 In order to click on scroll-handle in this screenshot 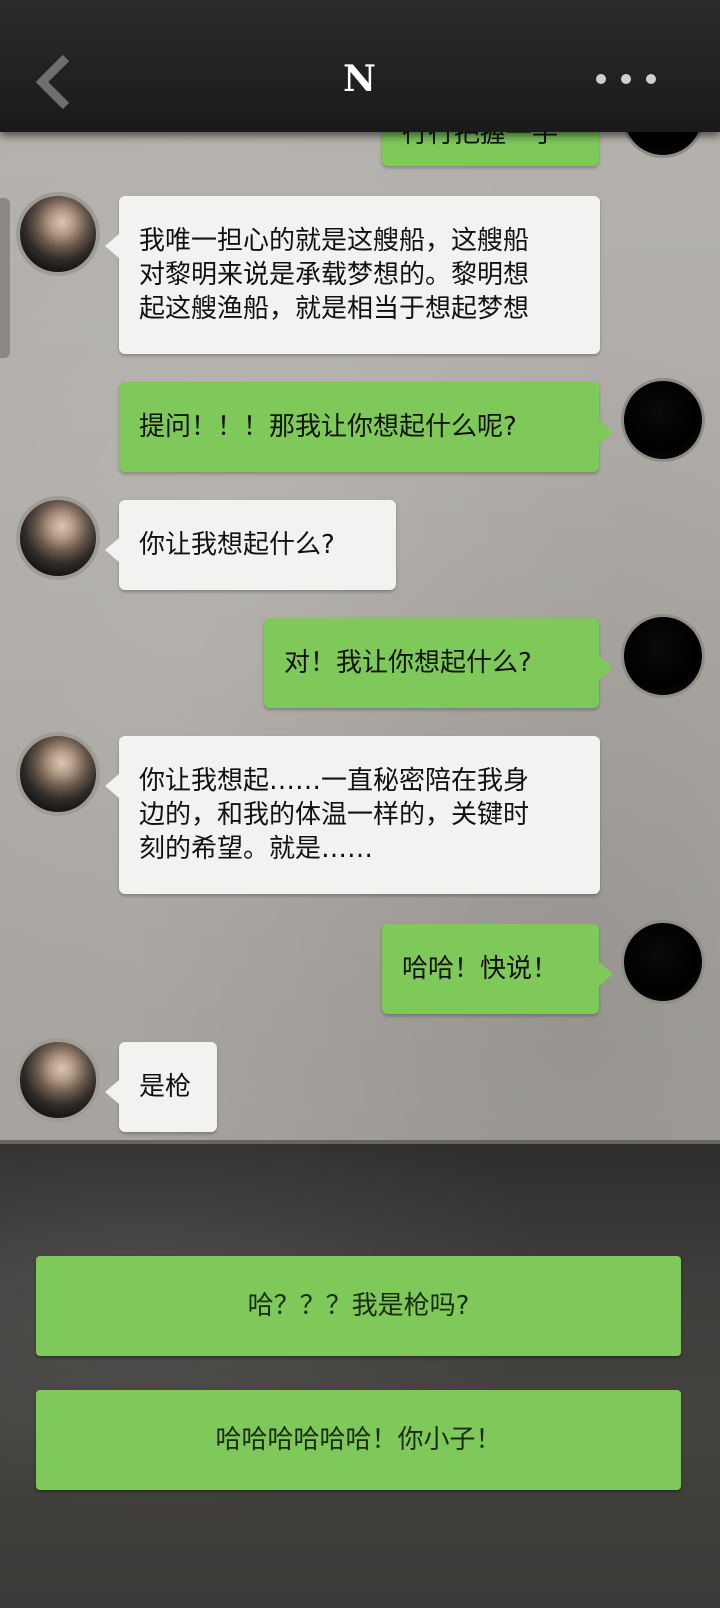, I will do `click(5, 278)`.